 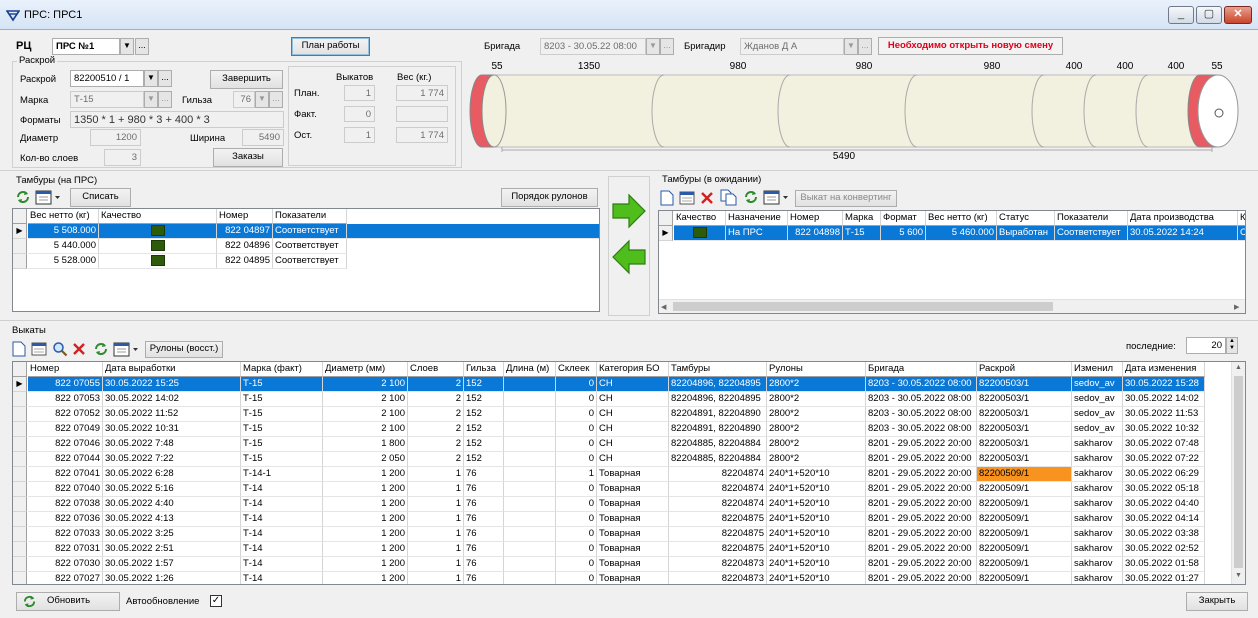 I want to click on close-button: Закрыть, so click(x=1217, y=601).